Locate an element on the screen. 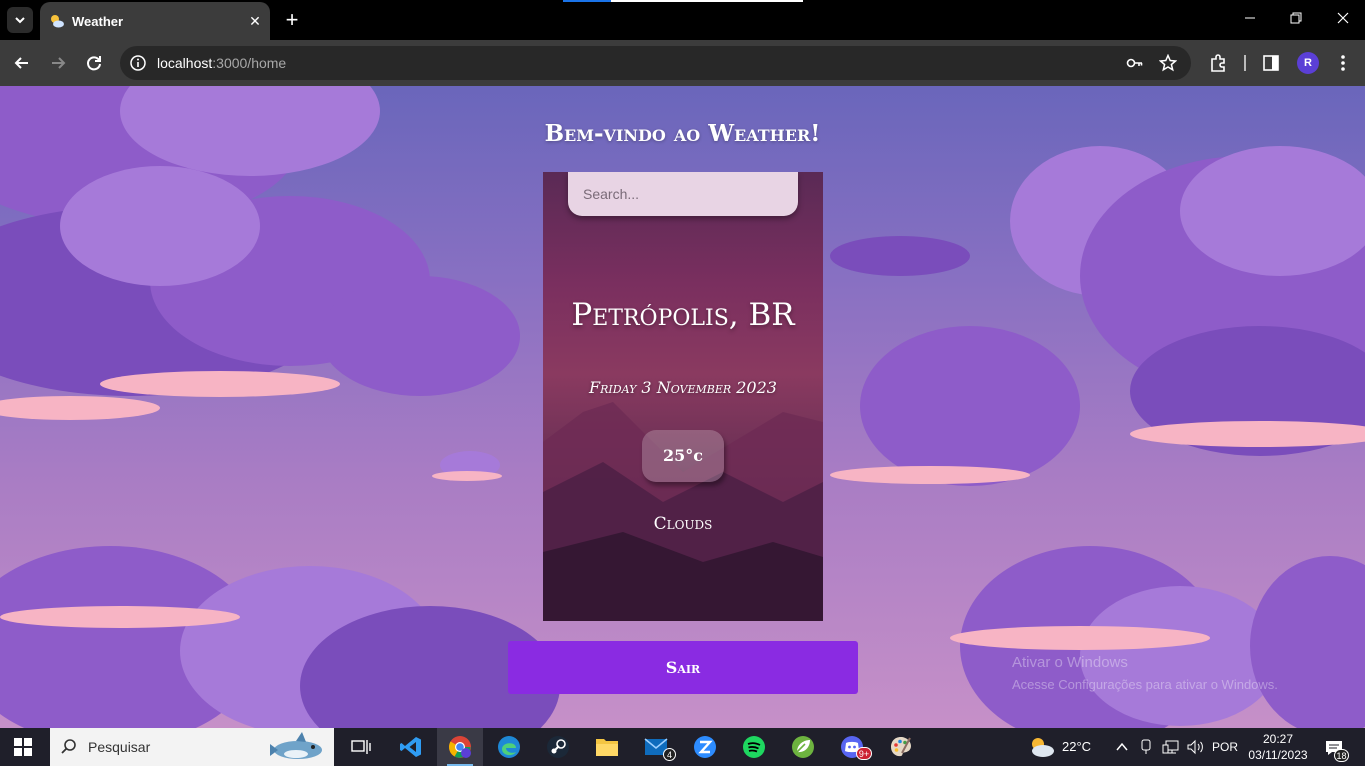  close-icon is located at coordinates (1343, 18).